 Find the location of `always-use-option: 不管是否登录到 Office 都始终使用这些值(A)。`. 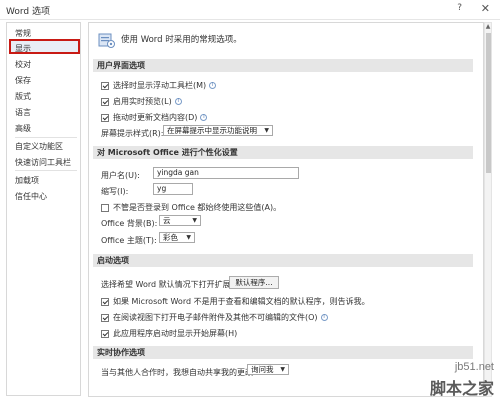

always-use-option: 不管是否登录到 Office 都始终使用这些值(A)。 is located at coordinates (191, 207).